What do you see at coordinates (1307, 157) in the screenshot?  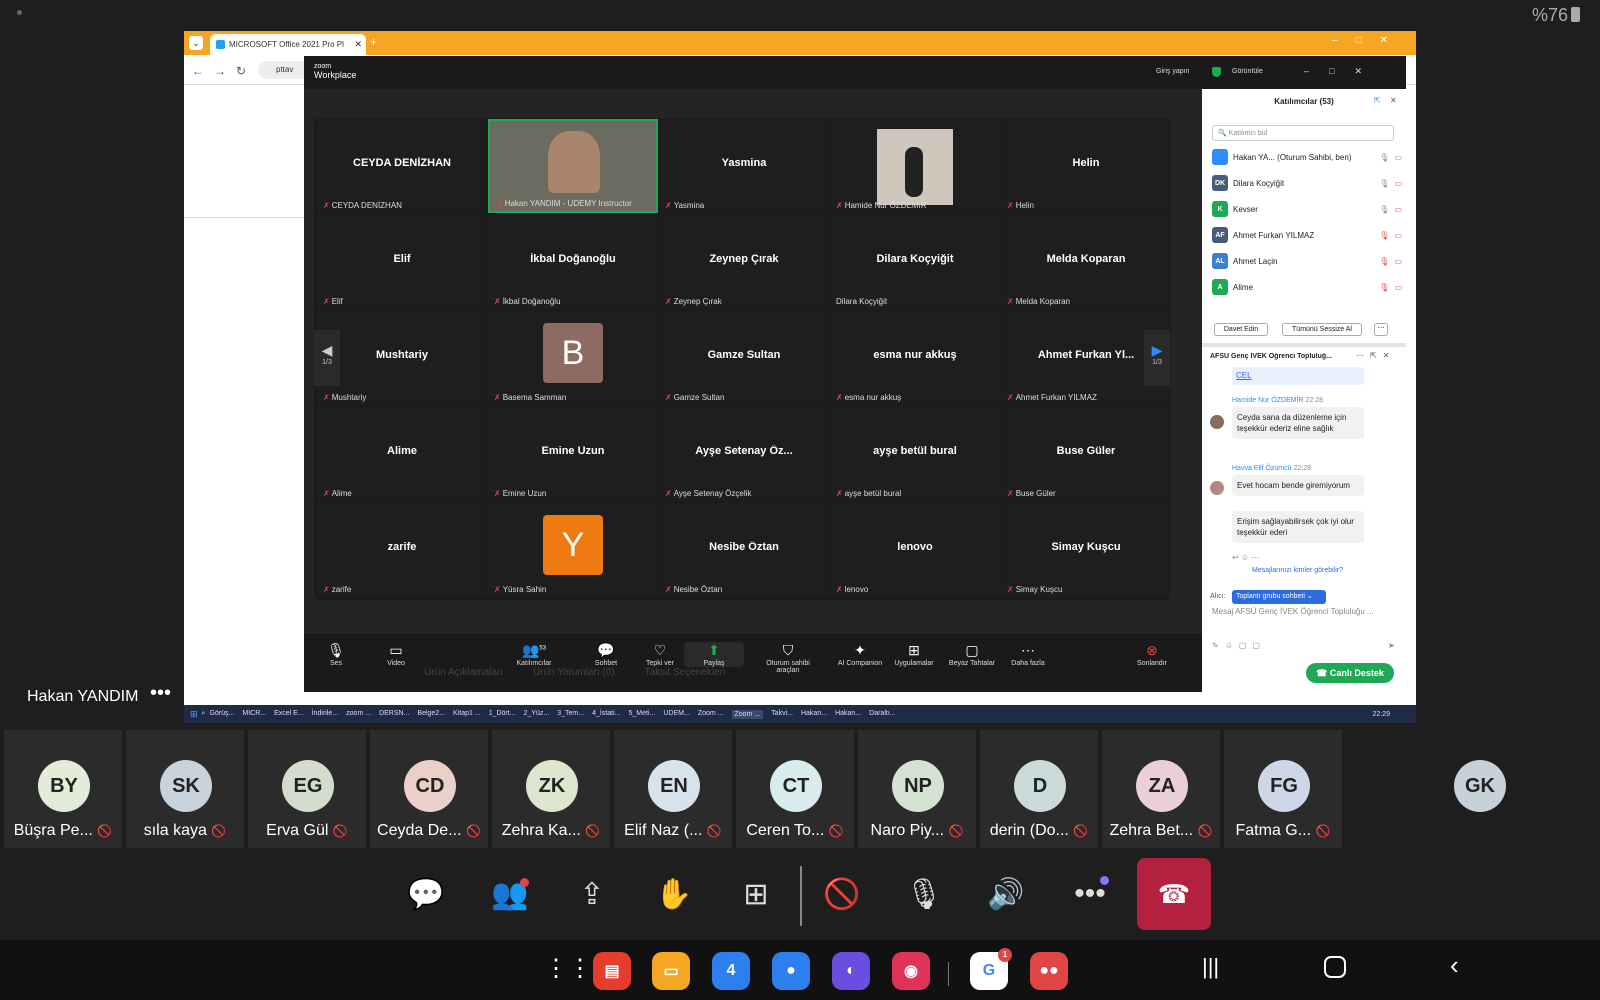 I see `participant-row: Hakan YA... (Oturum Sahibi, ben) 🎙 ▭` at bounding box center [1307, 157].